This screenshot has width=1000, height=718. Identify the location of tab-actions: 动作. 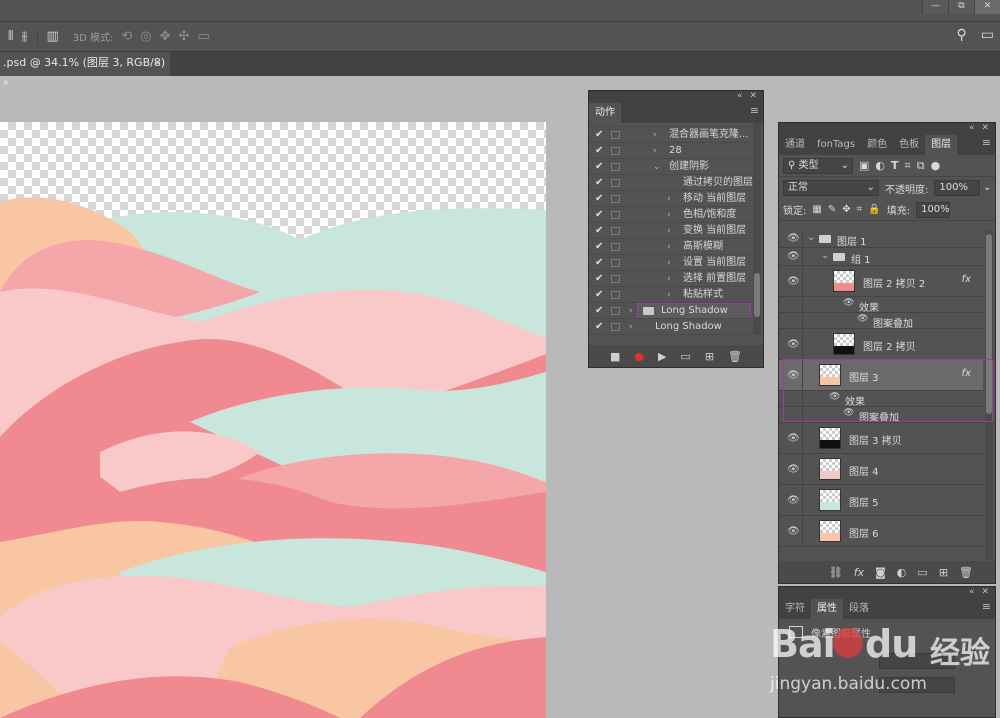
(605, 113).